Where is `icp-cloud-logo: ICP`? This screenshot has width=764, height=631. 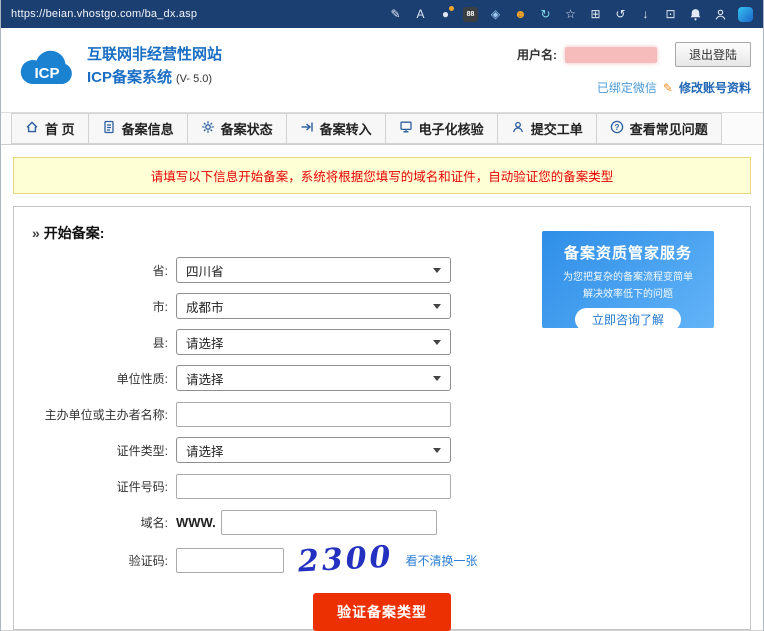
icp-cloud-logo: ICP is located at coordinates (47, 68).